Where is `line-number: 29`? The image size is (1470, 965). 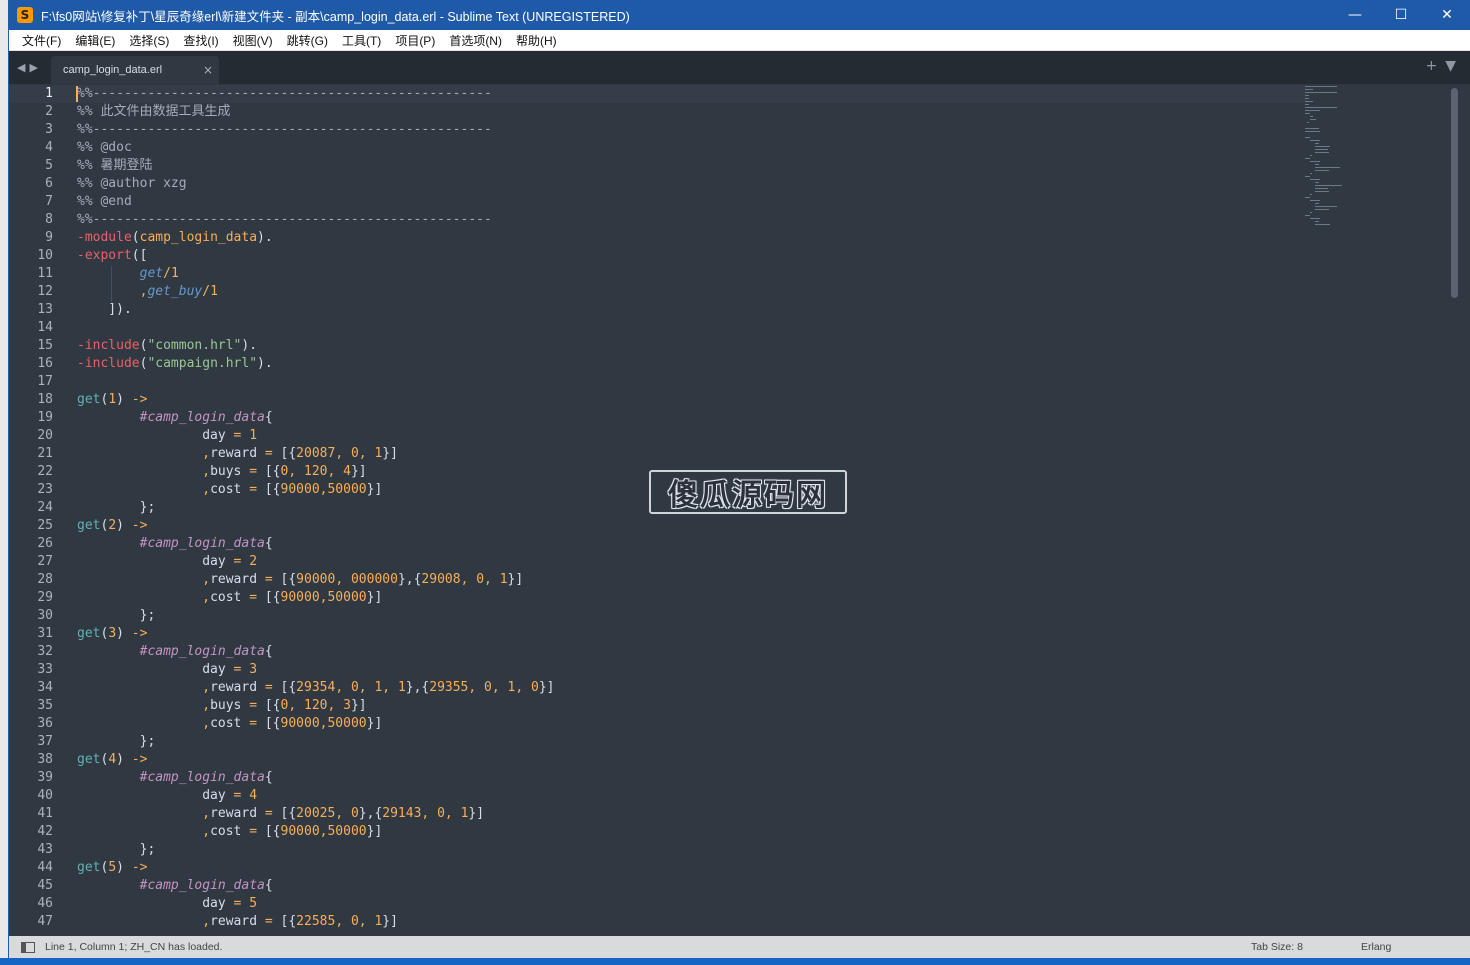 line-number: 29 is located at coordinates (45, 597).